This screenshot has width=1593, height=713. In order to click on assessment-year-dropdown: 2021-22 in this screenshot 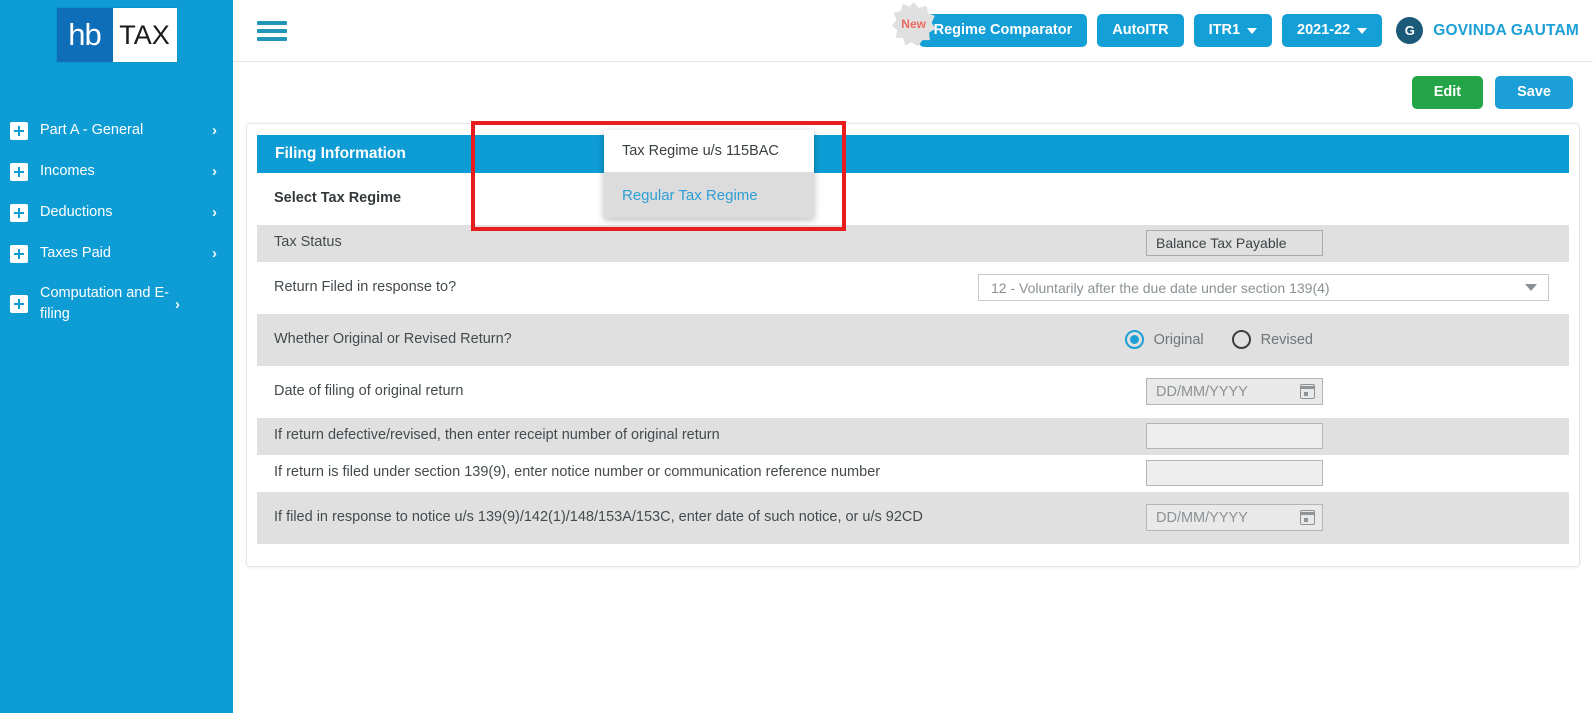, I will do `click(1332, 30)`.